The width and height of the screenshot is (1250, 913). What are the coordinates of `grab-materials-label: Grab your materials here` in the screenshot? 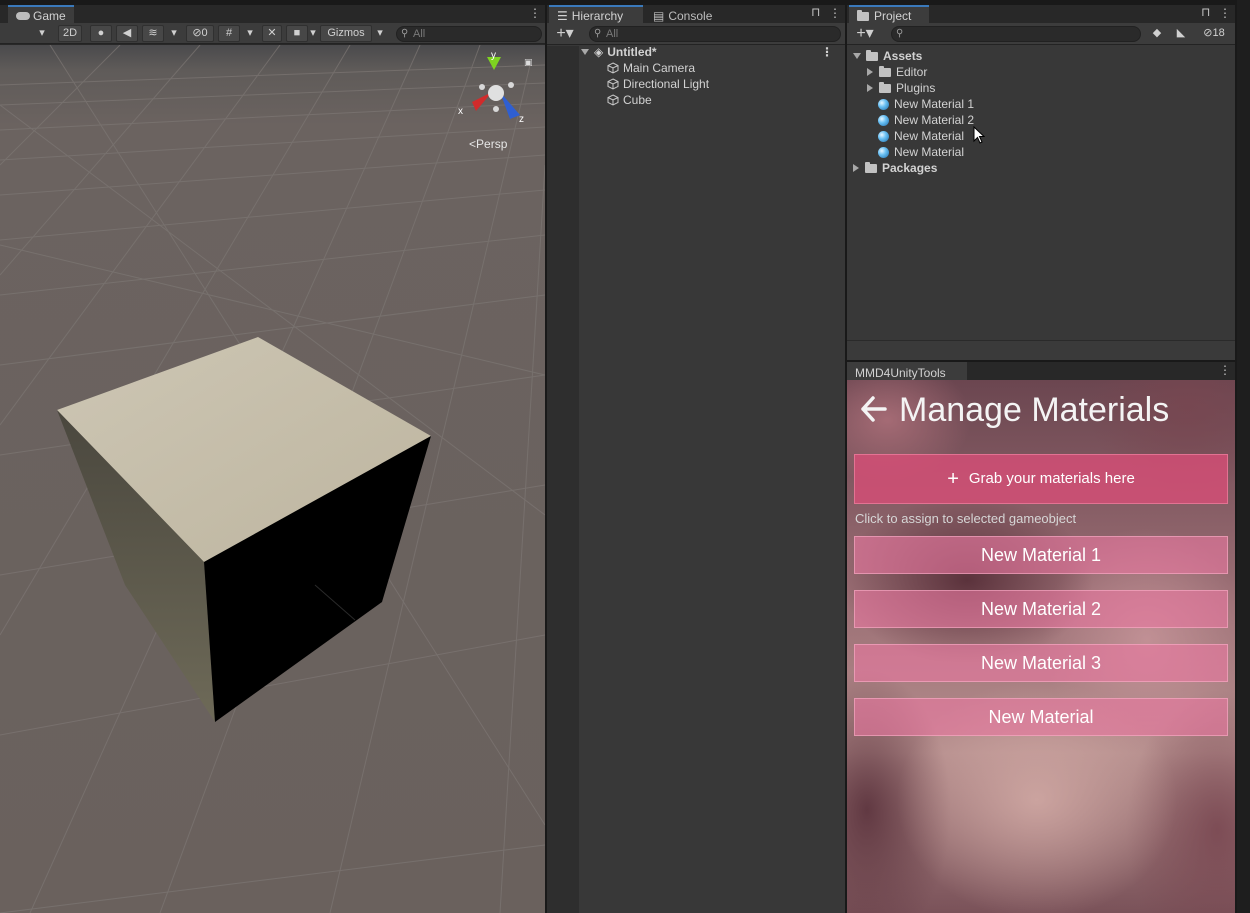 It's located at (1051, 478).